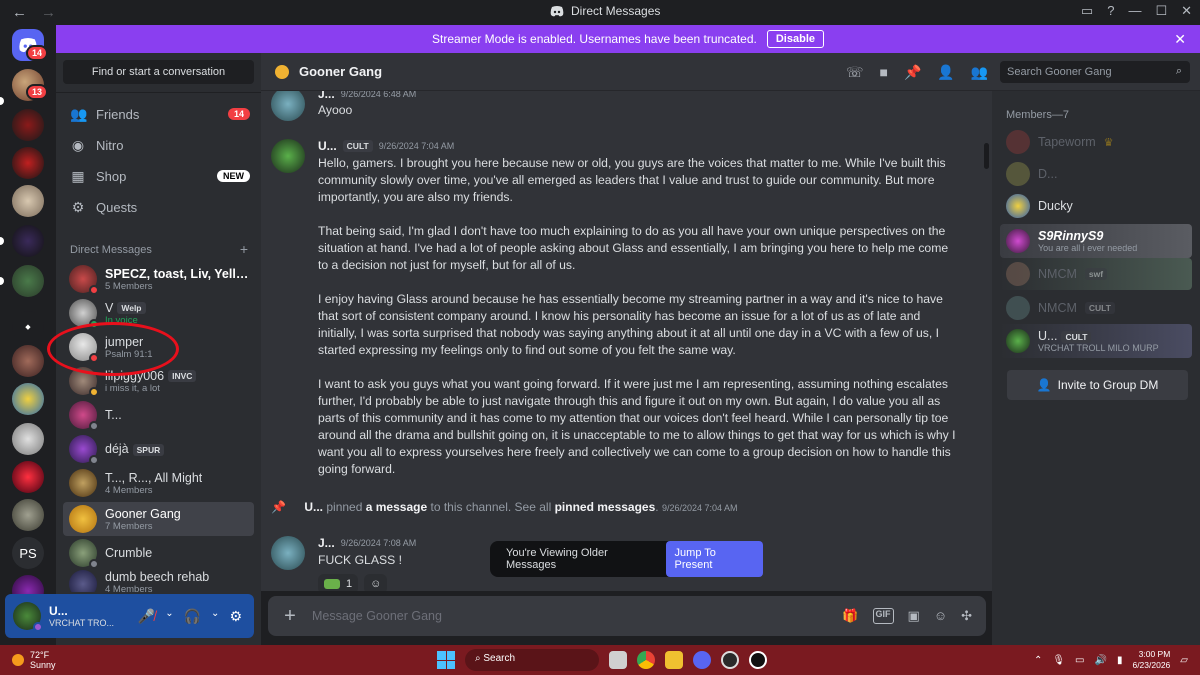 The height and width of the screenshot is (675, 1200). Describe the element at coordinates (1110, 11) in the screenshot. I see `help-icon: ?` at that location.